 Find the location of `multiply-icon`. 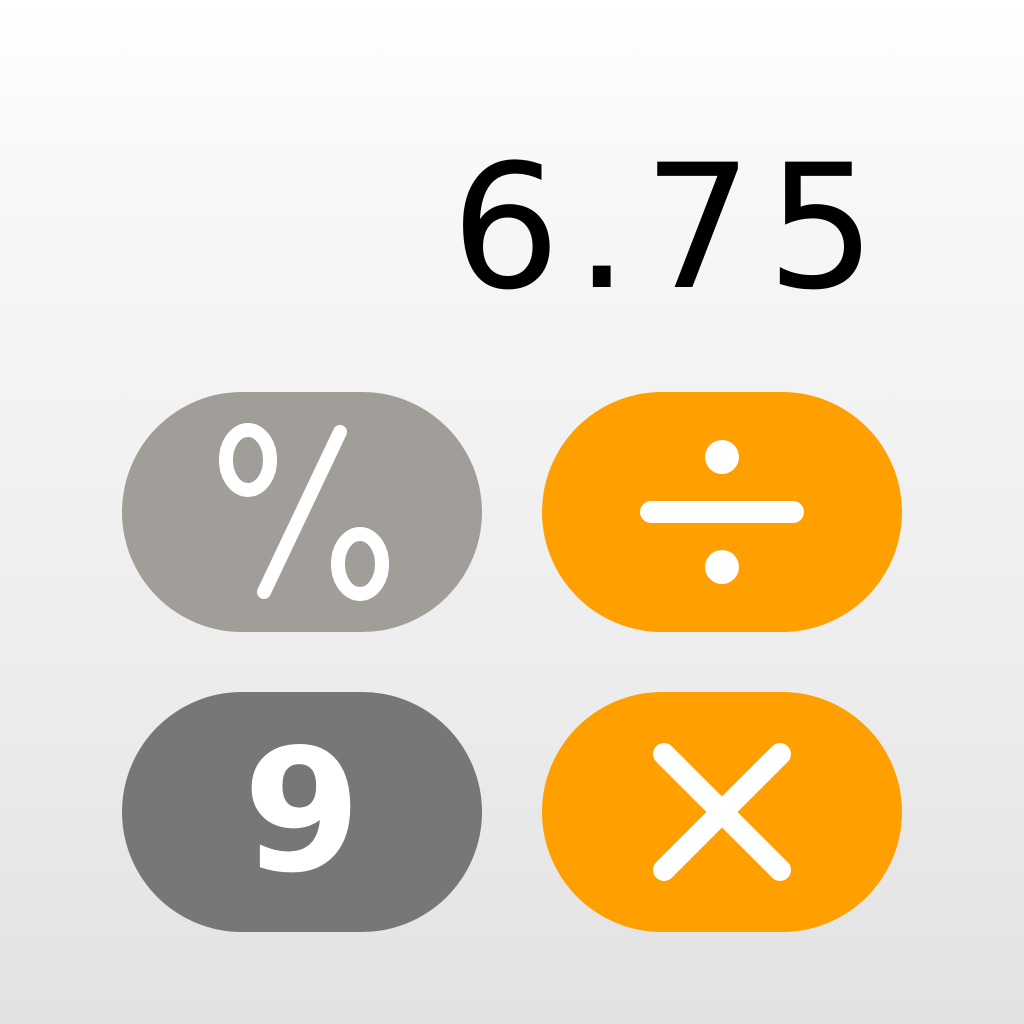

multiply-icon is located at coordinates (722, 812).